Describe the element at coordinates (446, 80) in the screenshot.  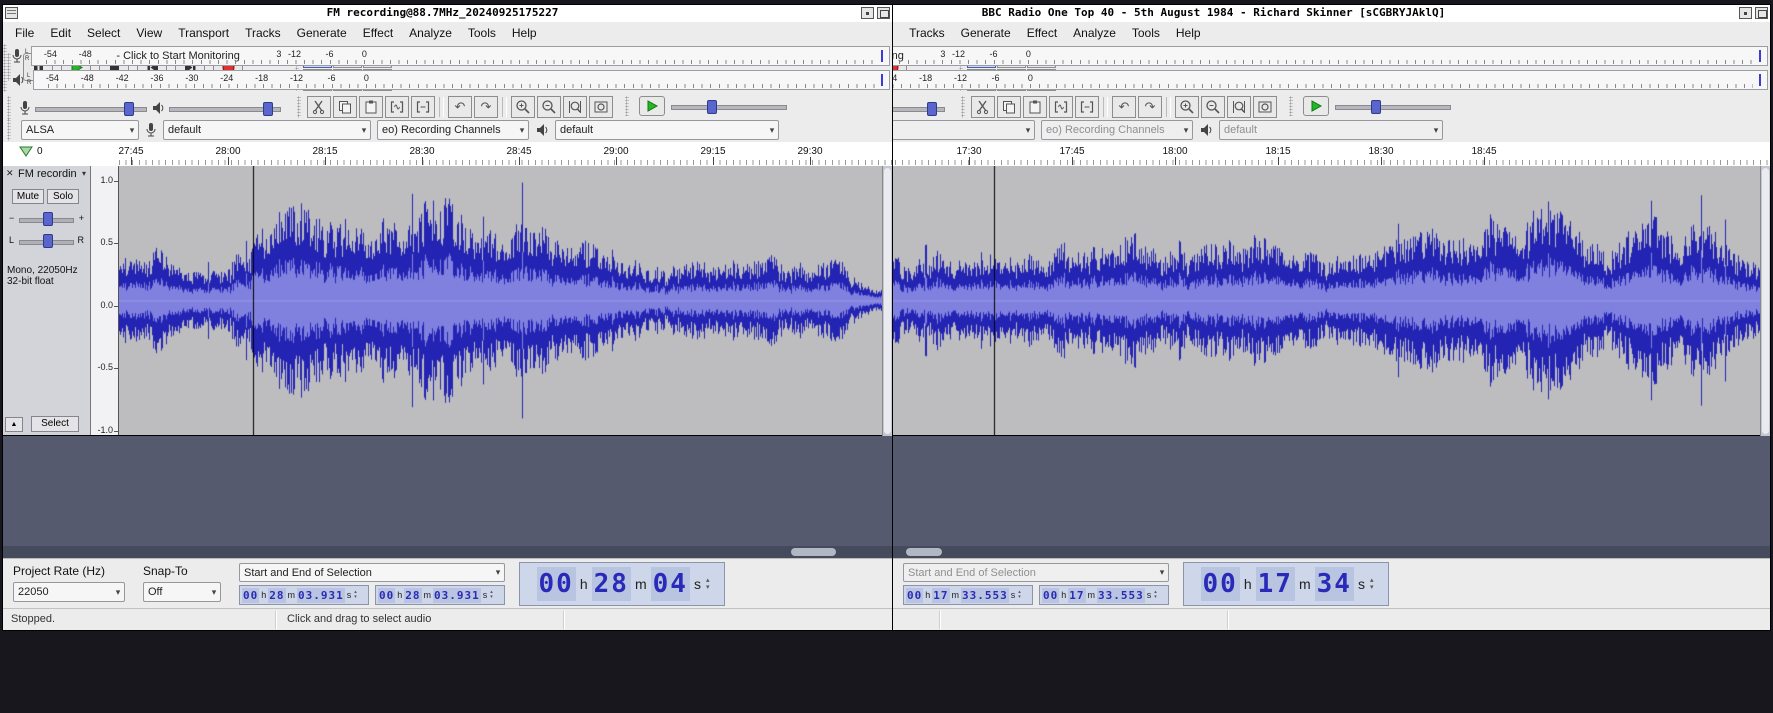
I see `playback-meter: LR -54 -48 -42 -36 -30 -24 -18 -12 -6 0` at that location.